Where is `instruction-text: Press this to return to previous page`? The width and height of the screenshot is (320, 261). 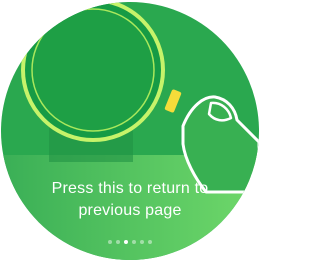
instruction-text: Press this to return to previous page is located at coordinates (130, 200).